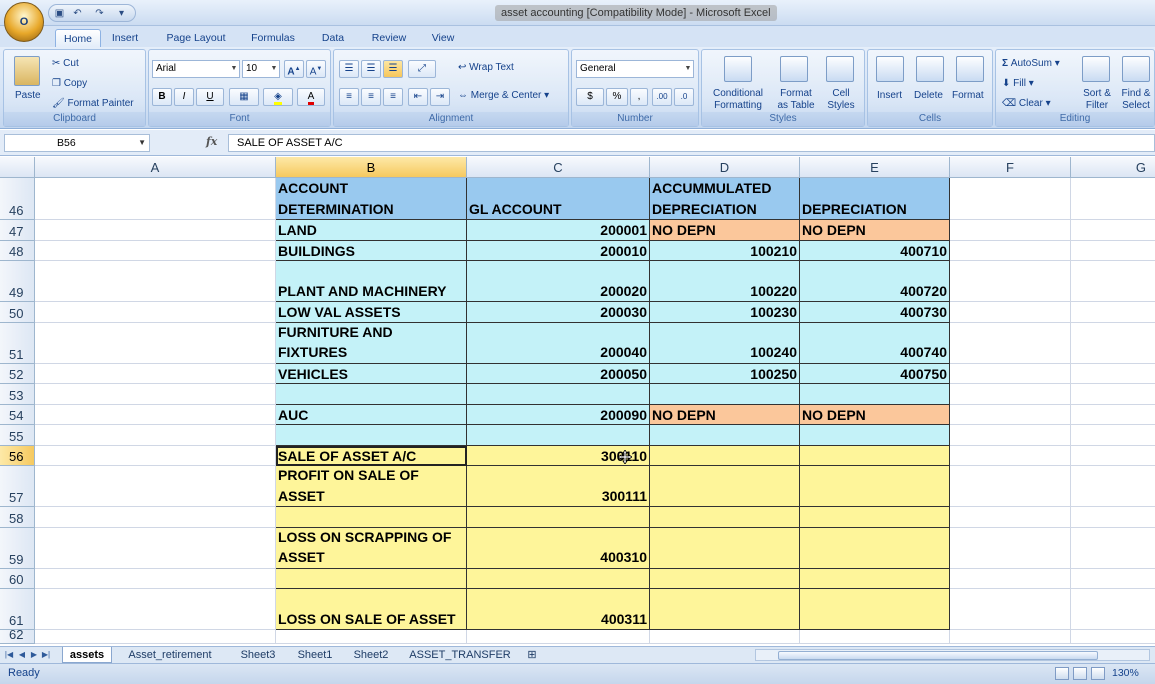  I want to click on cell-f62, so click(1010, 637).